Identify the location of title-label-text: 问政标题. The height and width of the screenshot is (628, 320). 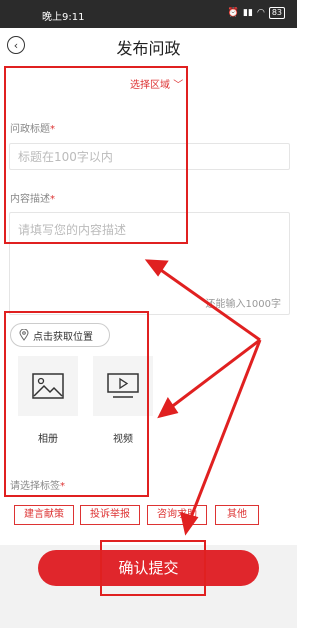
(30, 129).